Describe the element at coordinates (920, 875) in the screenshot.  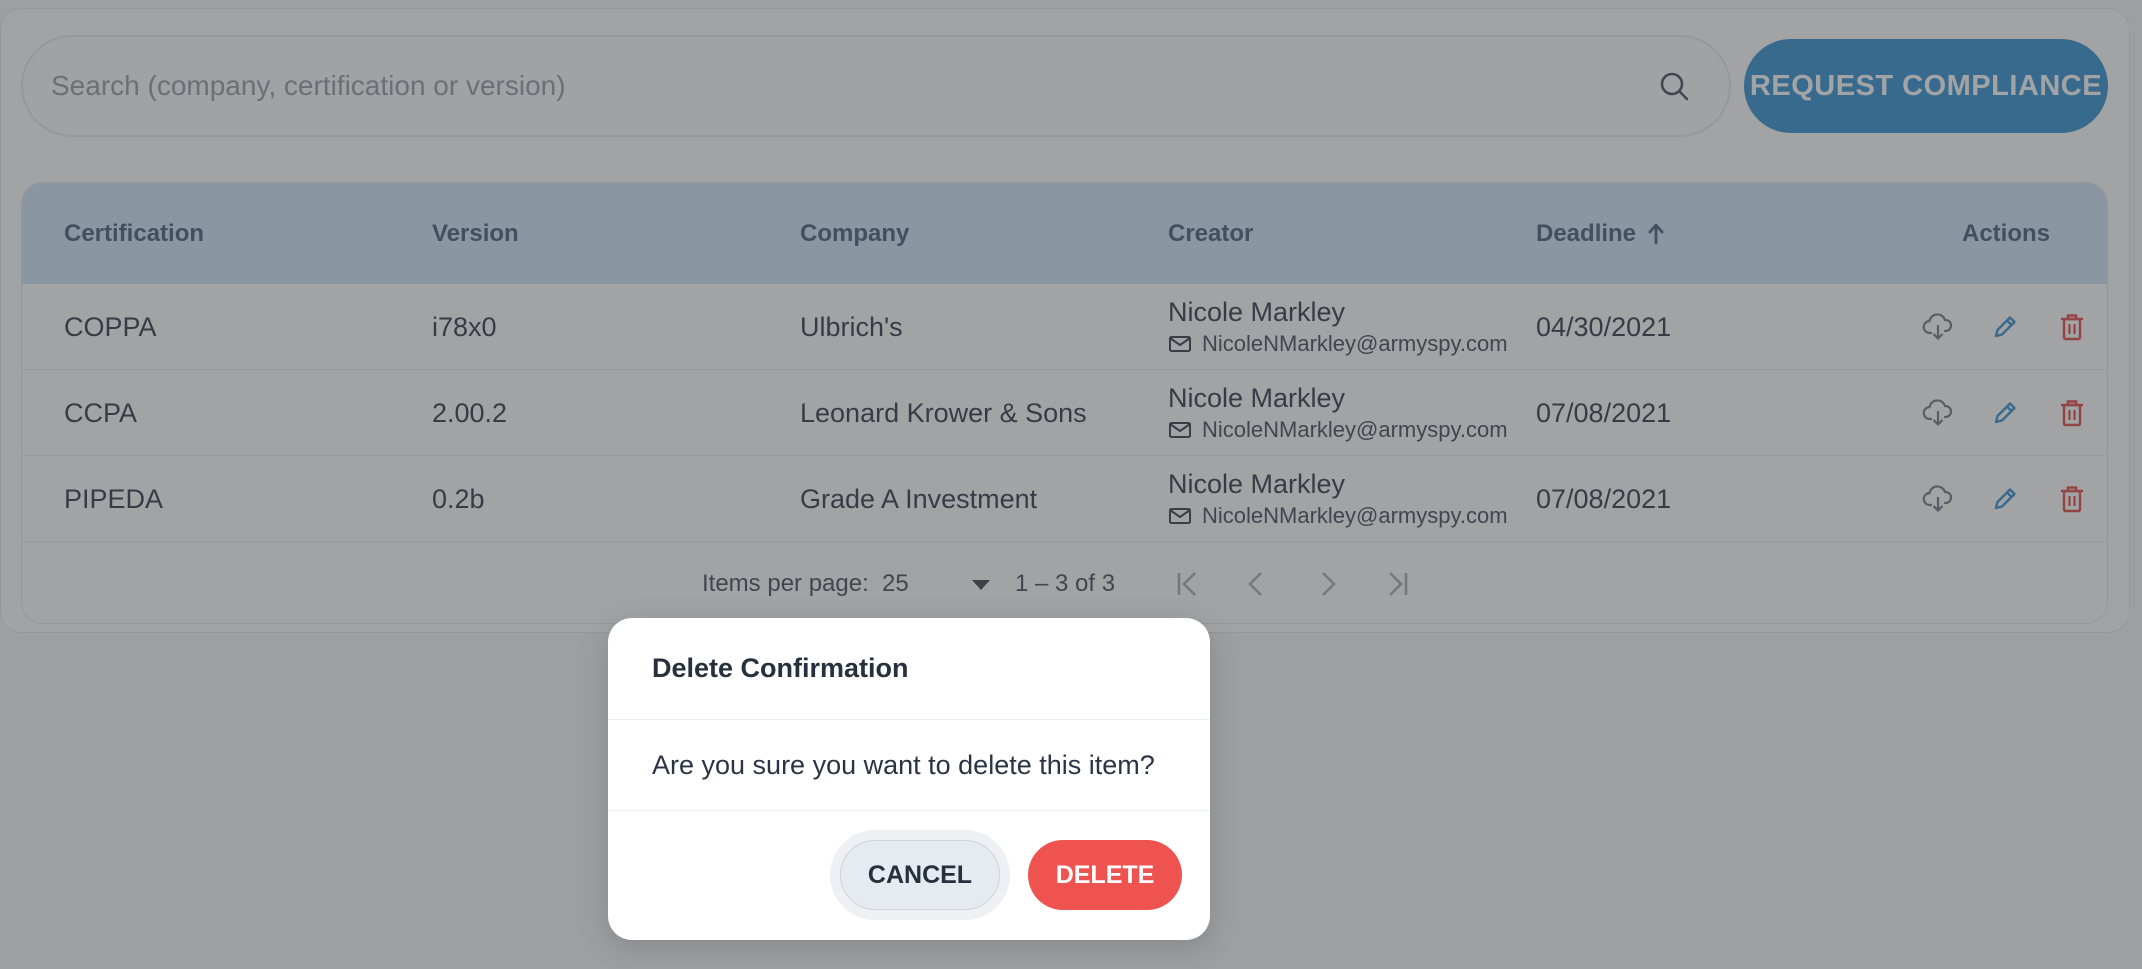
I see `cancel-button: CANCEL` at that location.